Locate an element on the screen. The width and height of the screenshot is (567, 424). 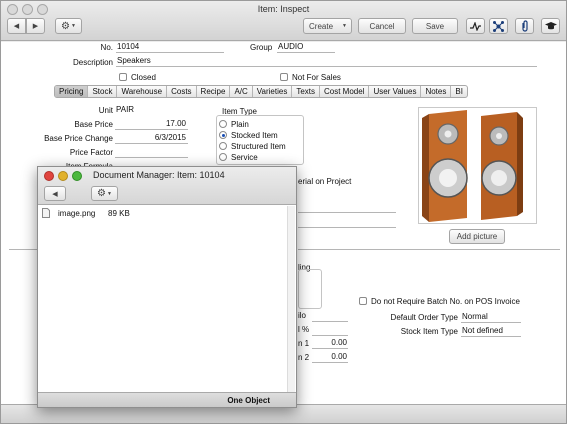
item-type-plain-label: Plain is located at coordinates (240, 124).